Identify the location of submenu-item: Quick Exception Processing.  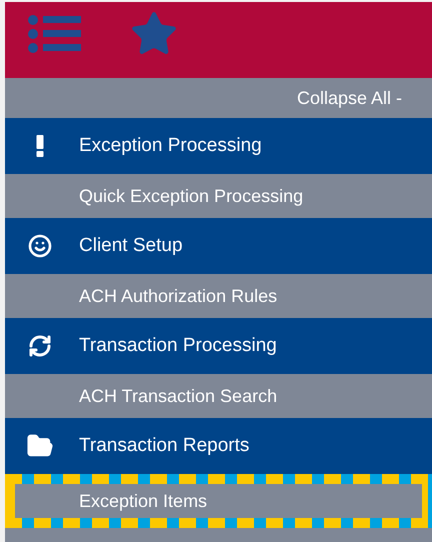
(218, 196).